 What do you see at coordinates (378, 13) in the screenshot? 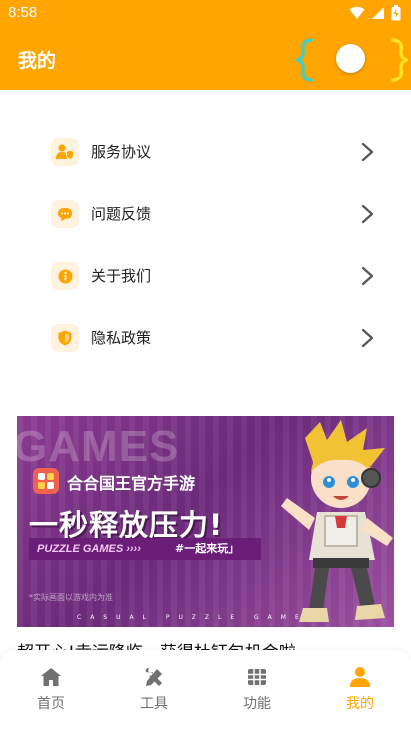
I see `signal-icon` at bounding box center [378, 13].